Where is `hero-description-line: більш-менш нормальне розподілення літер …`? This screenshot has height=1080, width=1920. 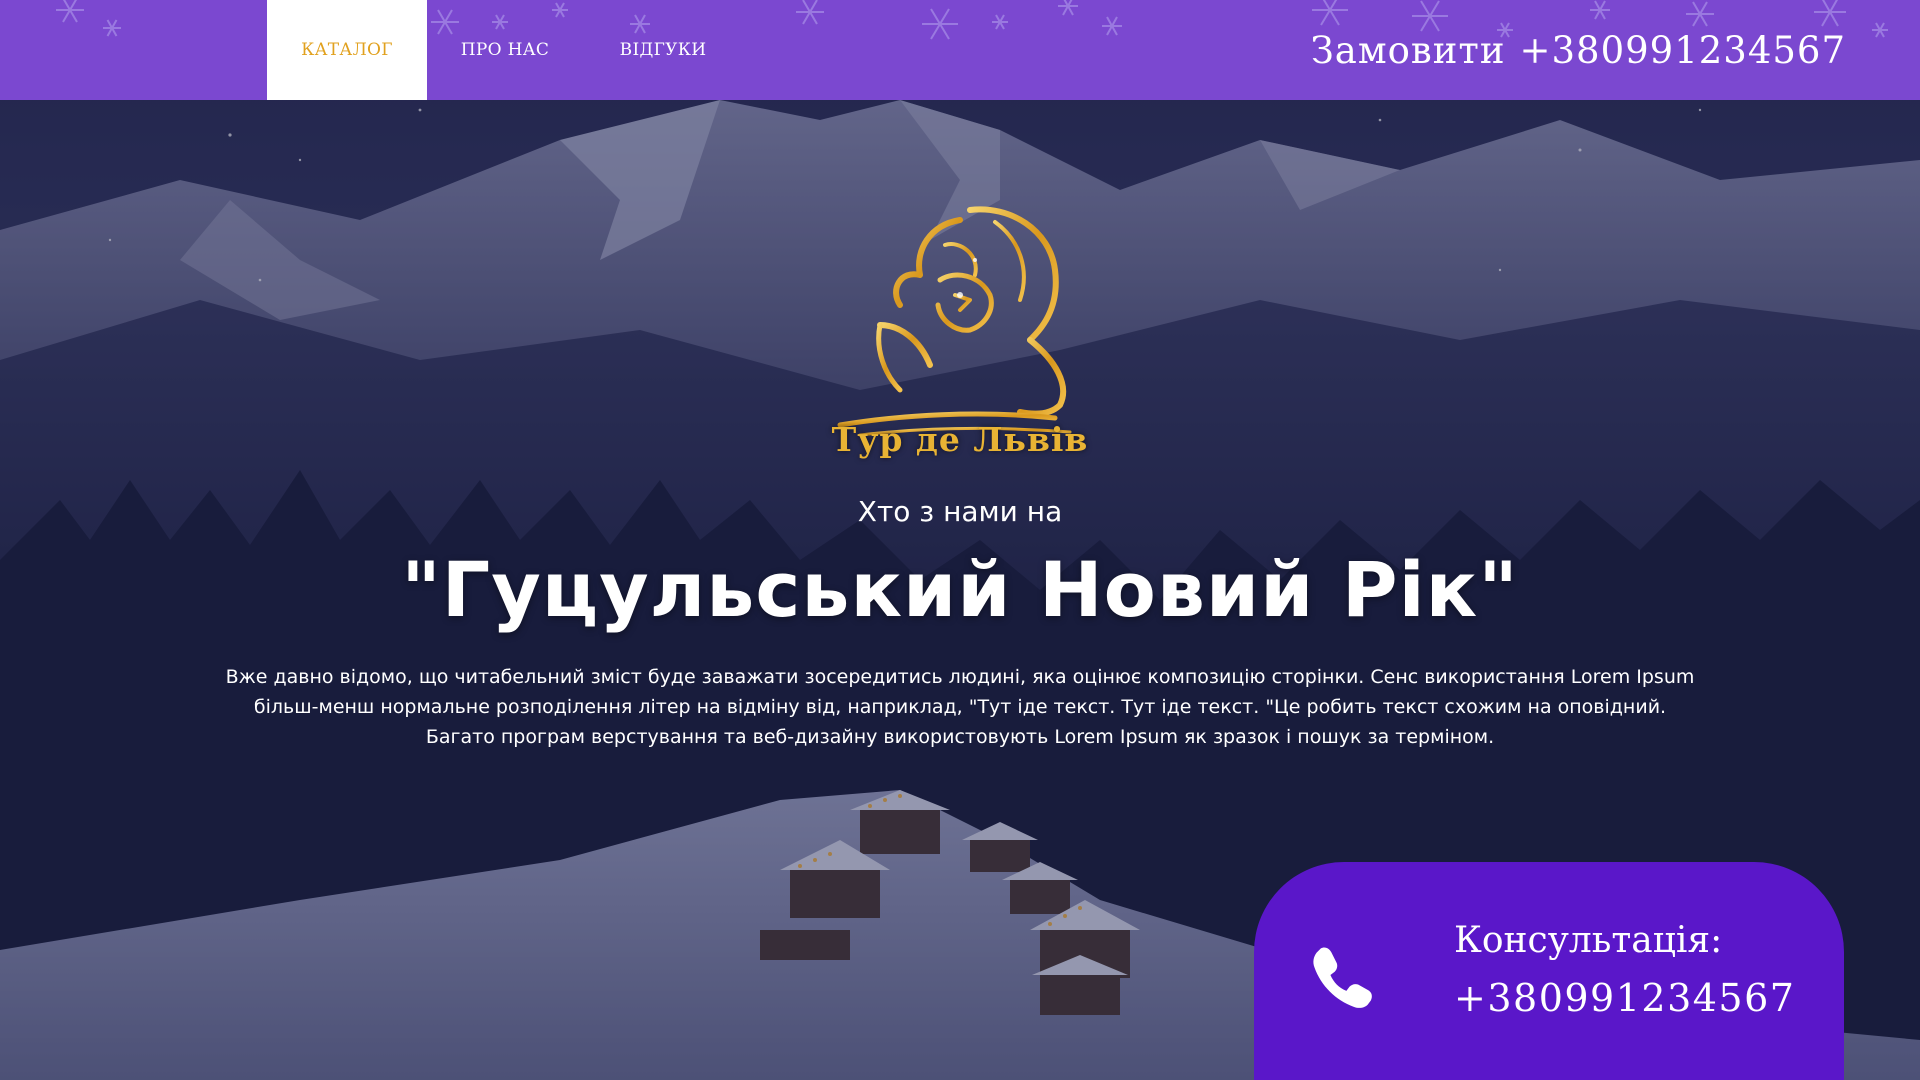 hero-description-line: більш-менш нормальне розподілення літер … is located at coordinates (960, 707).